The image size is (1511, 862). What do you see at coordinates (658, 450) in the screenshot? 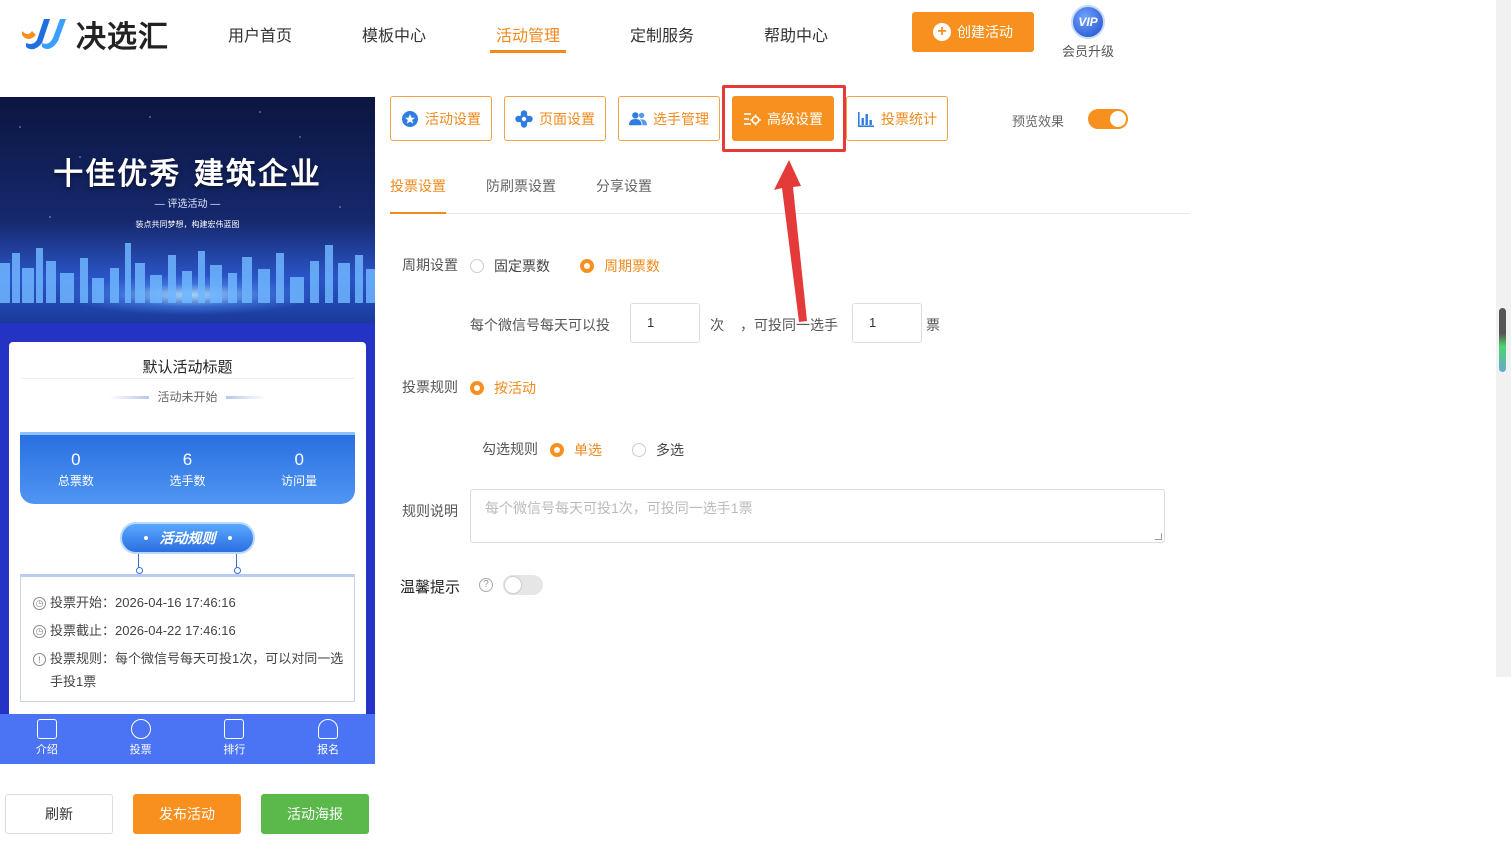
I see `radio-multi-select: 多选` at bounding box center [658, 450].